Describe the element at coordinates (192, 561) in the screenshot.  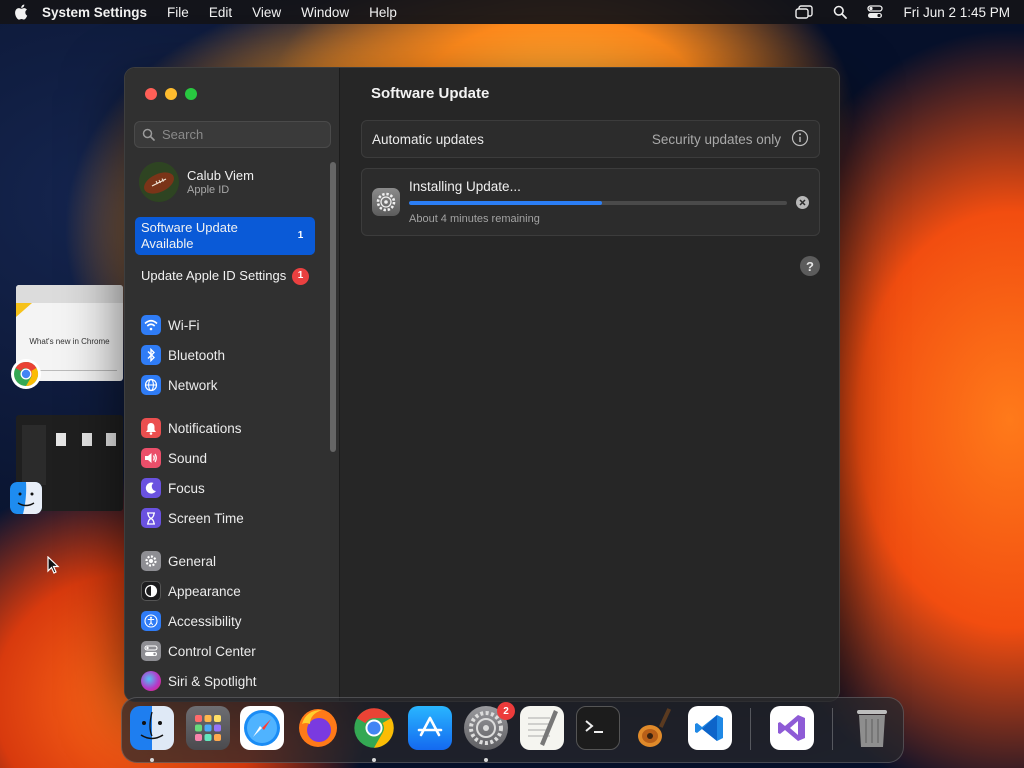
I see `sidebar-item-label: General` at that location.